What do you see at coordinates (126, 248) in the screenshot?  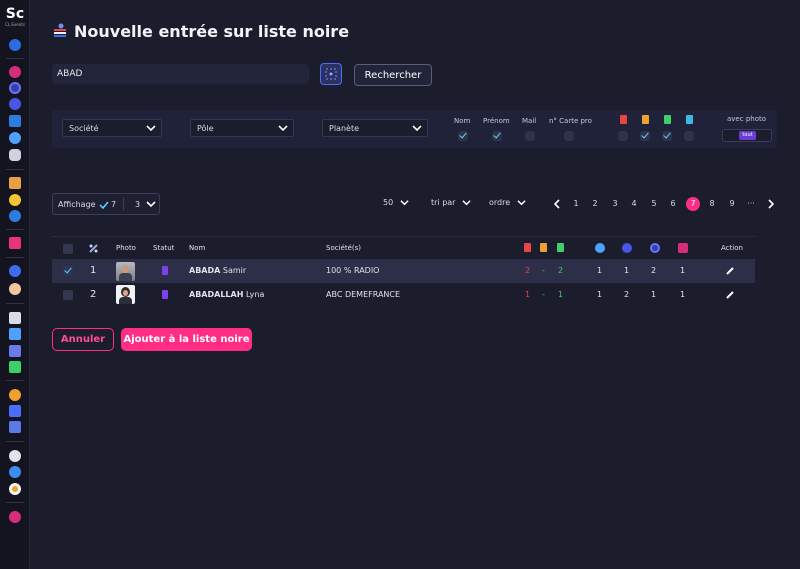 I see `header-photo: Photo` at bounding box center [126, 248].